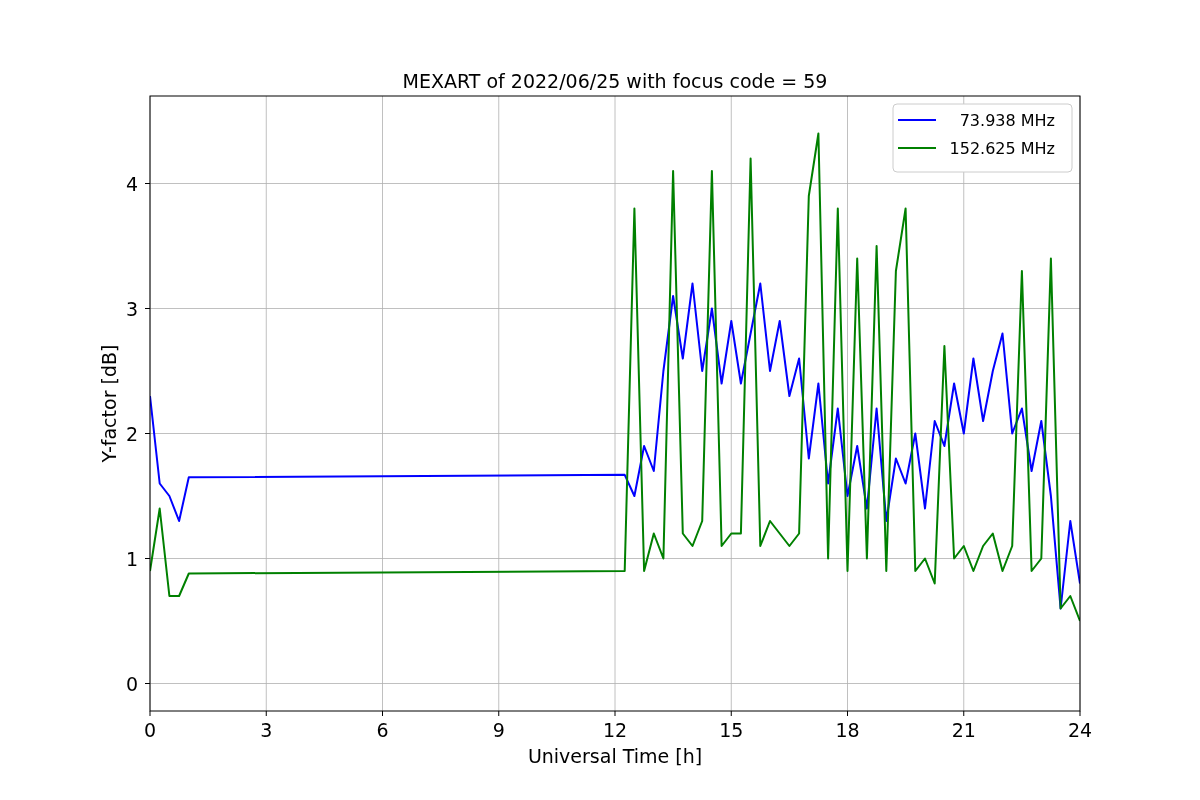  I want to click on y-tick-label: 4, so click(131, 183).